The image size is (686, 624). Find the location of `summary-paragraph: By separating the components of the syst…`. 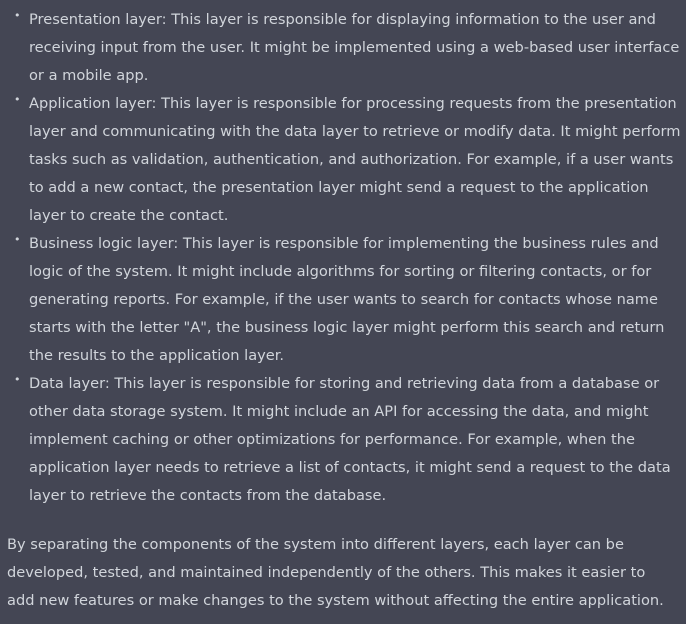

summary-paragraph: By separating the components of the syst… is located at coordinates (335, 572).